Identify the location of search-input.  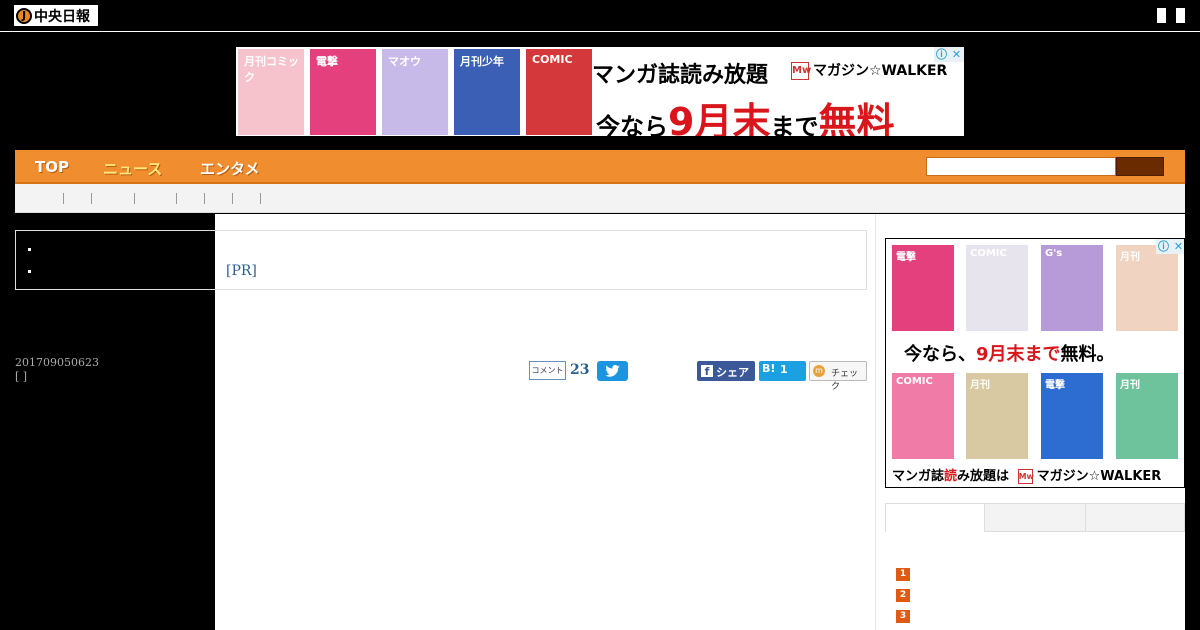
(1021, 166).